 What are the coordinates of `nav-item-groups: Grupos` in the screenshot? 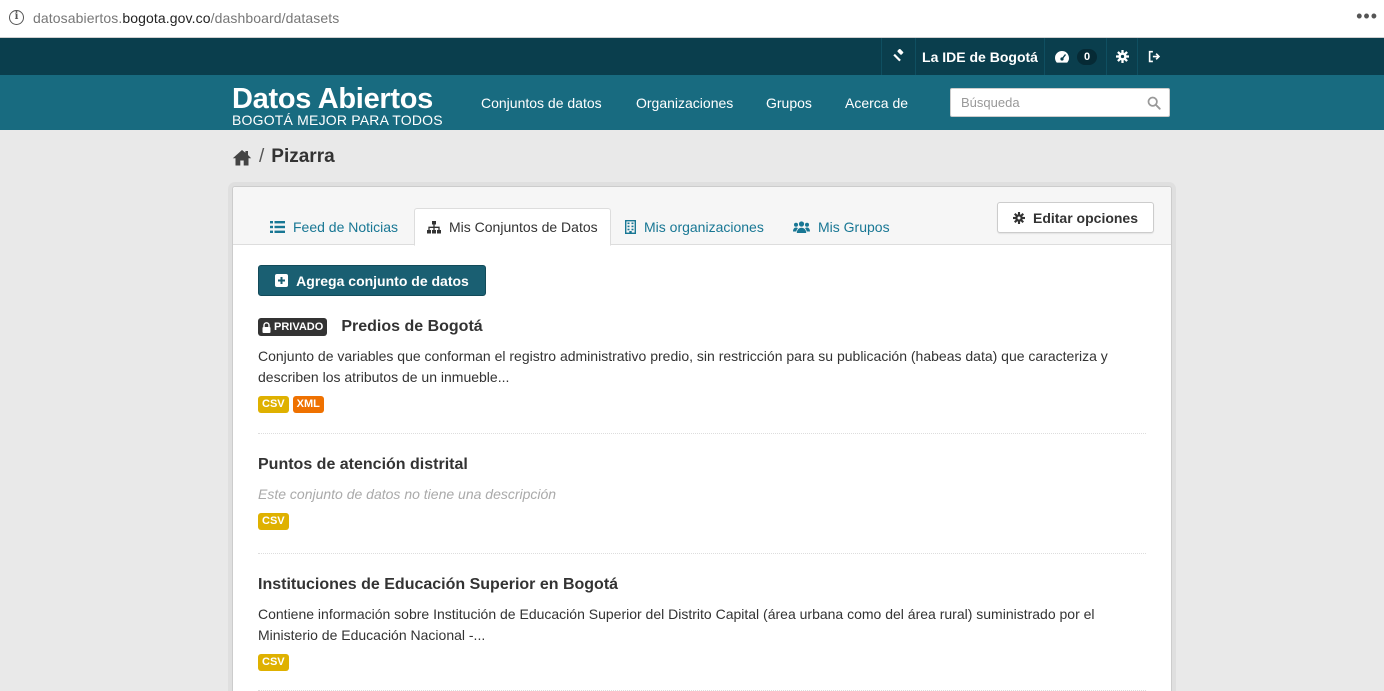 It's located at (789, 103).